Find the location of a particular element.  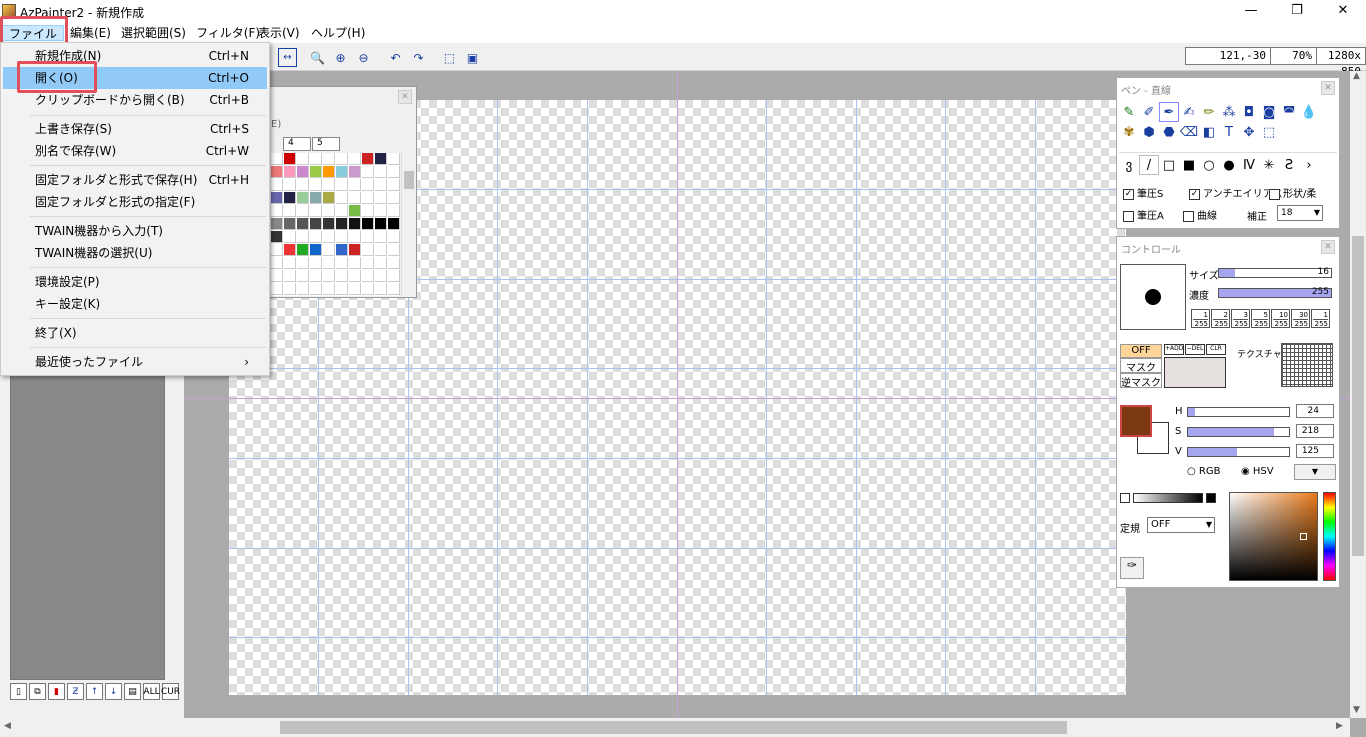

menu-item-key-settings: キー設定(K) is located at coordinates (135, 304).